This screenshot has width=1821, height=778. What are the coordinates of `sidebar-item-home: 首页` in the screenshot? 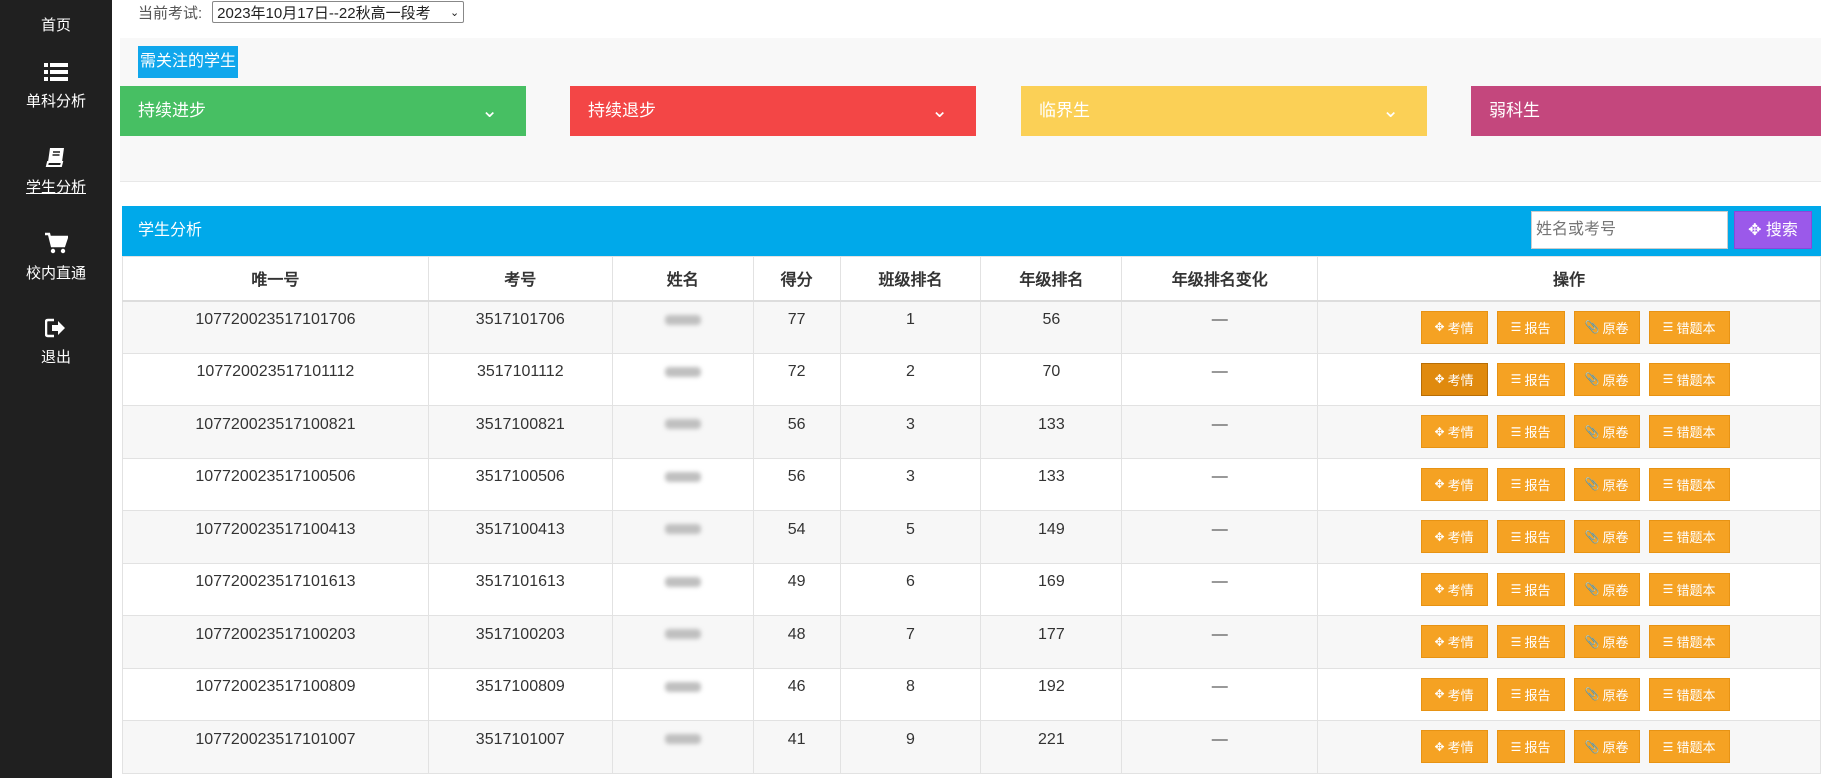 It's located at (56, 24).